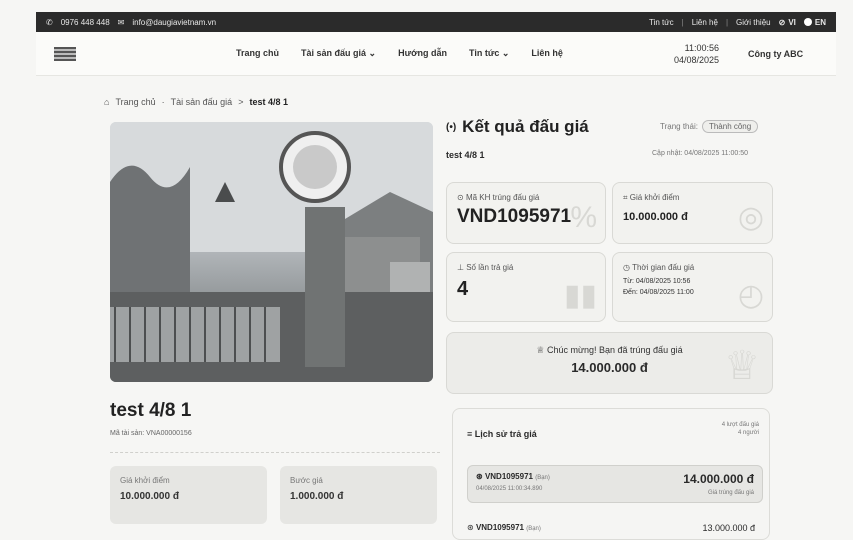 The height and width of the screenshot is (540, 853). What do you see at coordinates (257, 53) in the screenshot?
I see `menu-home: Trang chủ` at bounding box center [257, 53].